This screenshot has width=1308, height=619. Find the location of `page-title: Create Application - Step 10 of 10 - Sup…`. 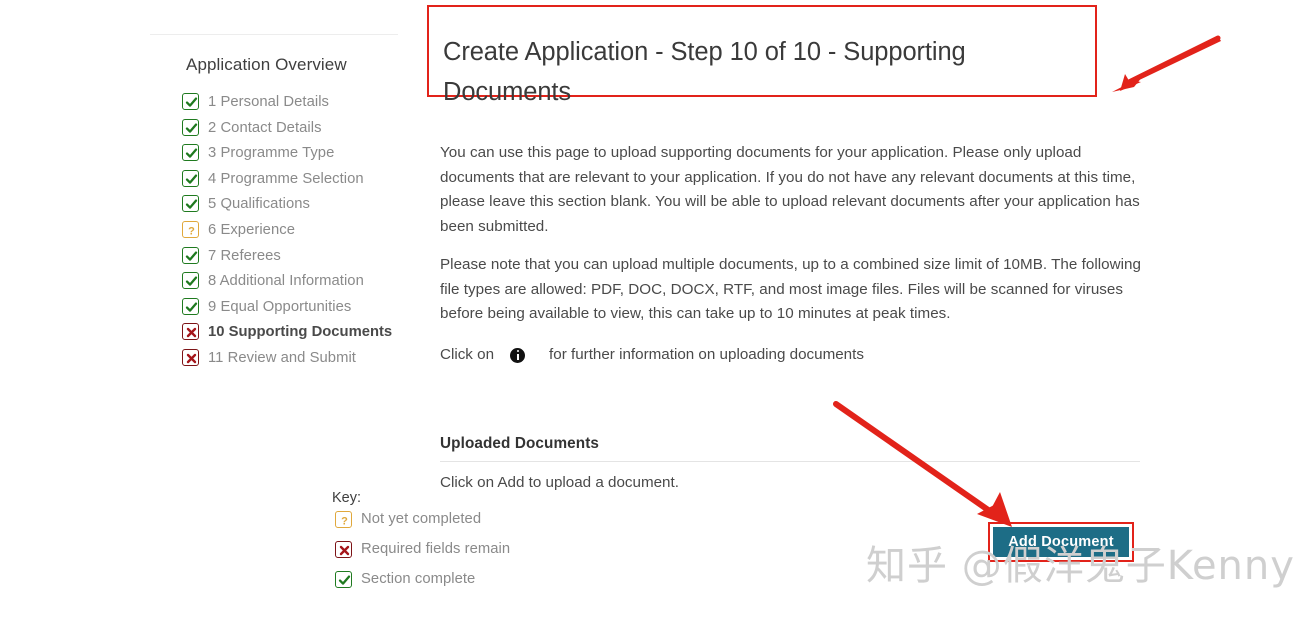

page-title: Create Application - Step 10 of 10 - Sup… is located at coordinates (704, 72).